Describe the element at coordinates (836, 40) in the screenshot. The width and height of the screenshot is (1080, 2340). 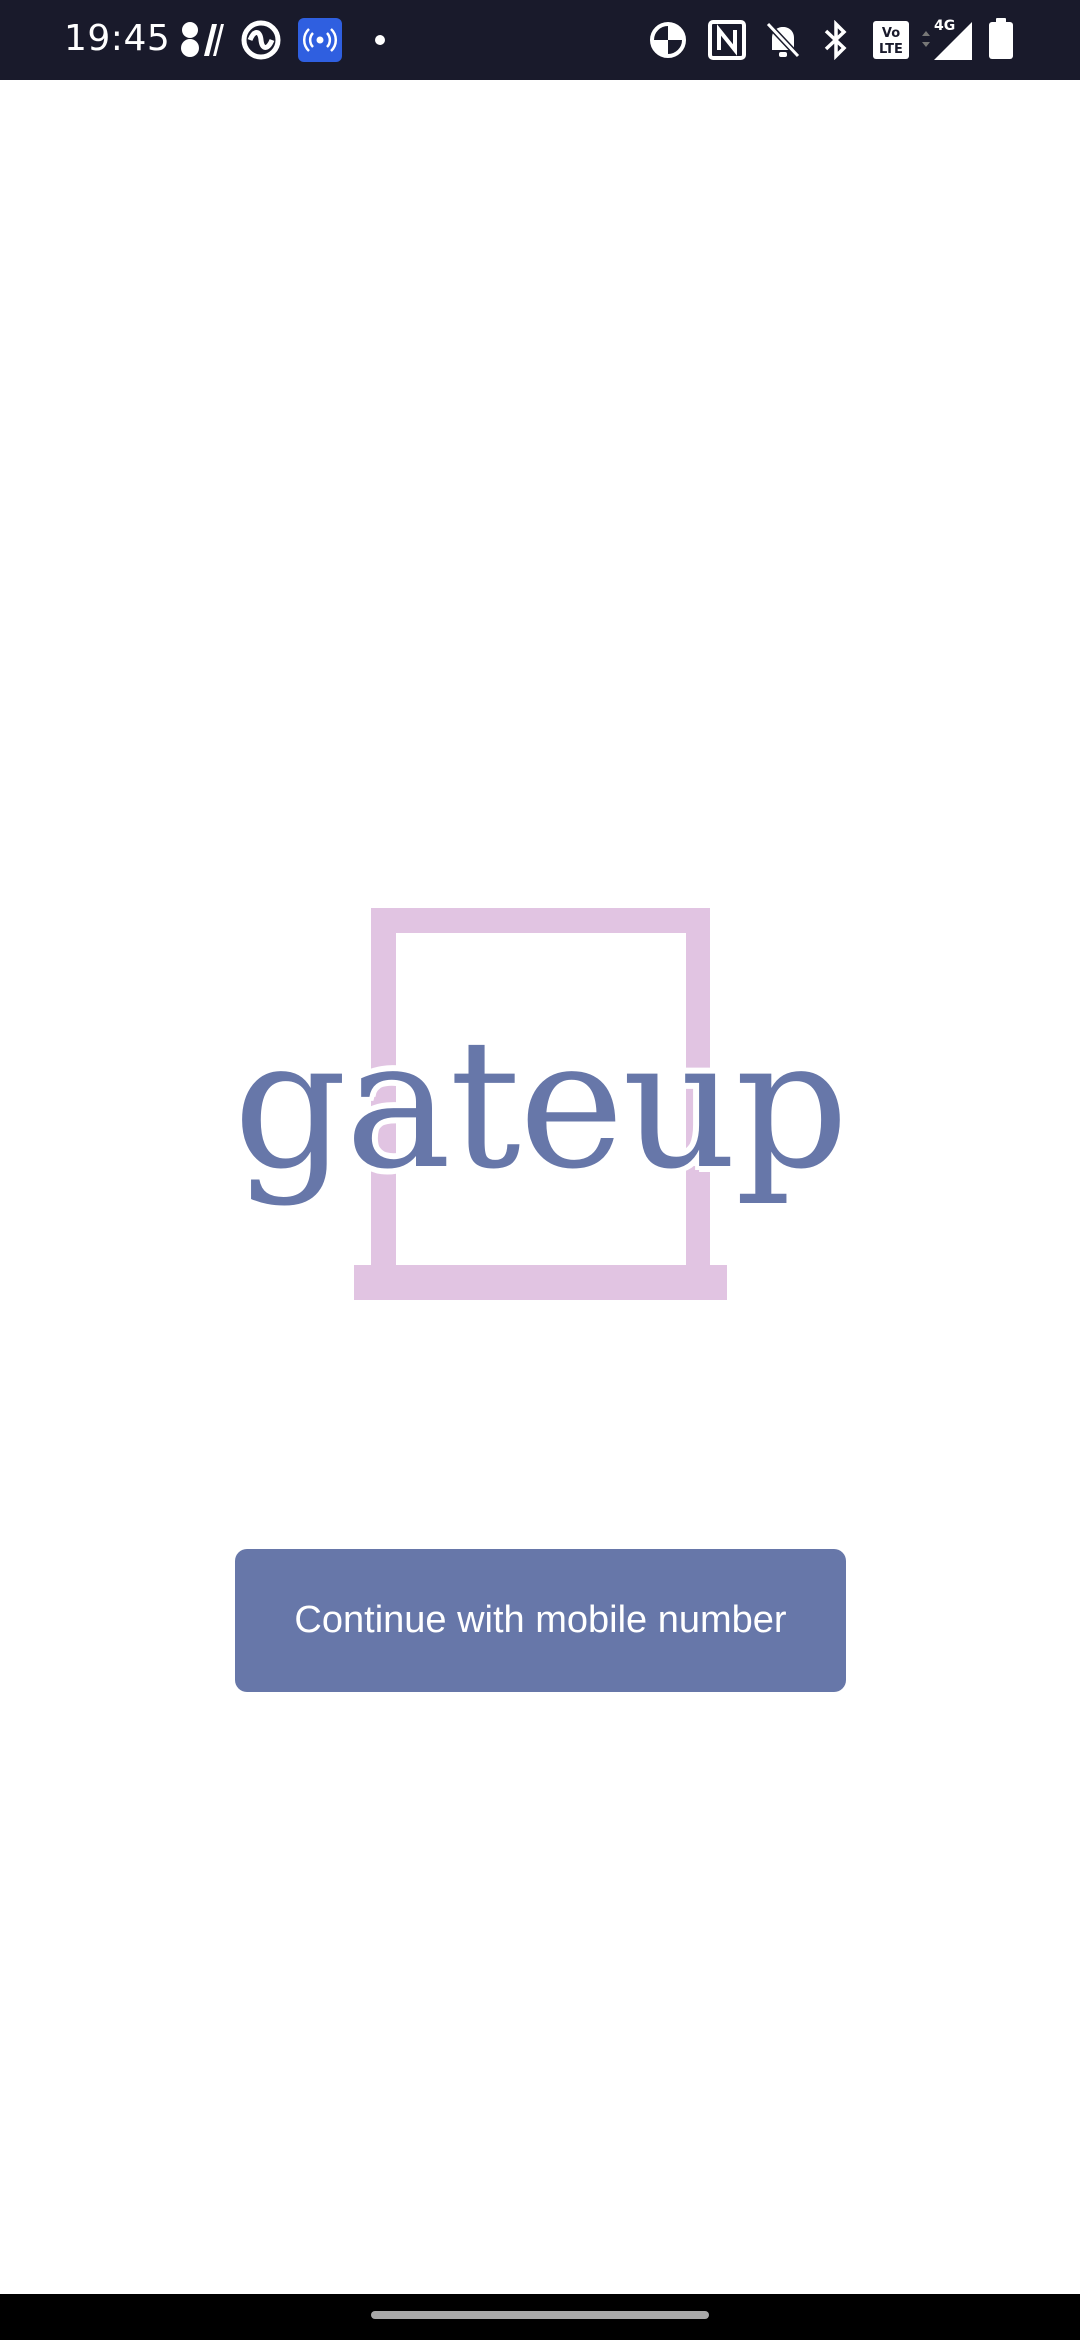
I see `bluetooth-icon` at that location.